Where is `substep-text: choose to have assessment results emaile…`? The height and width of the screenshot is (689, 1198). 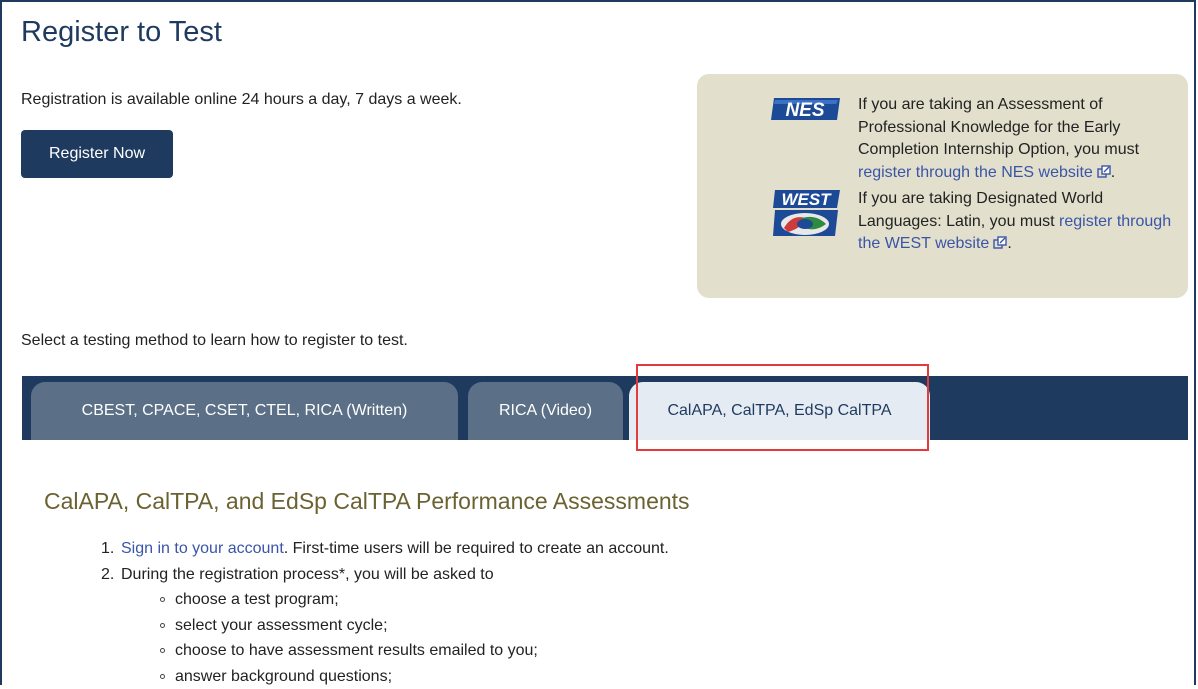
substep-text: choose to have assessment results emaile… is located at coordinates (356, 650).